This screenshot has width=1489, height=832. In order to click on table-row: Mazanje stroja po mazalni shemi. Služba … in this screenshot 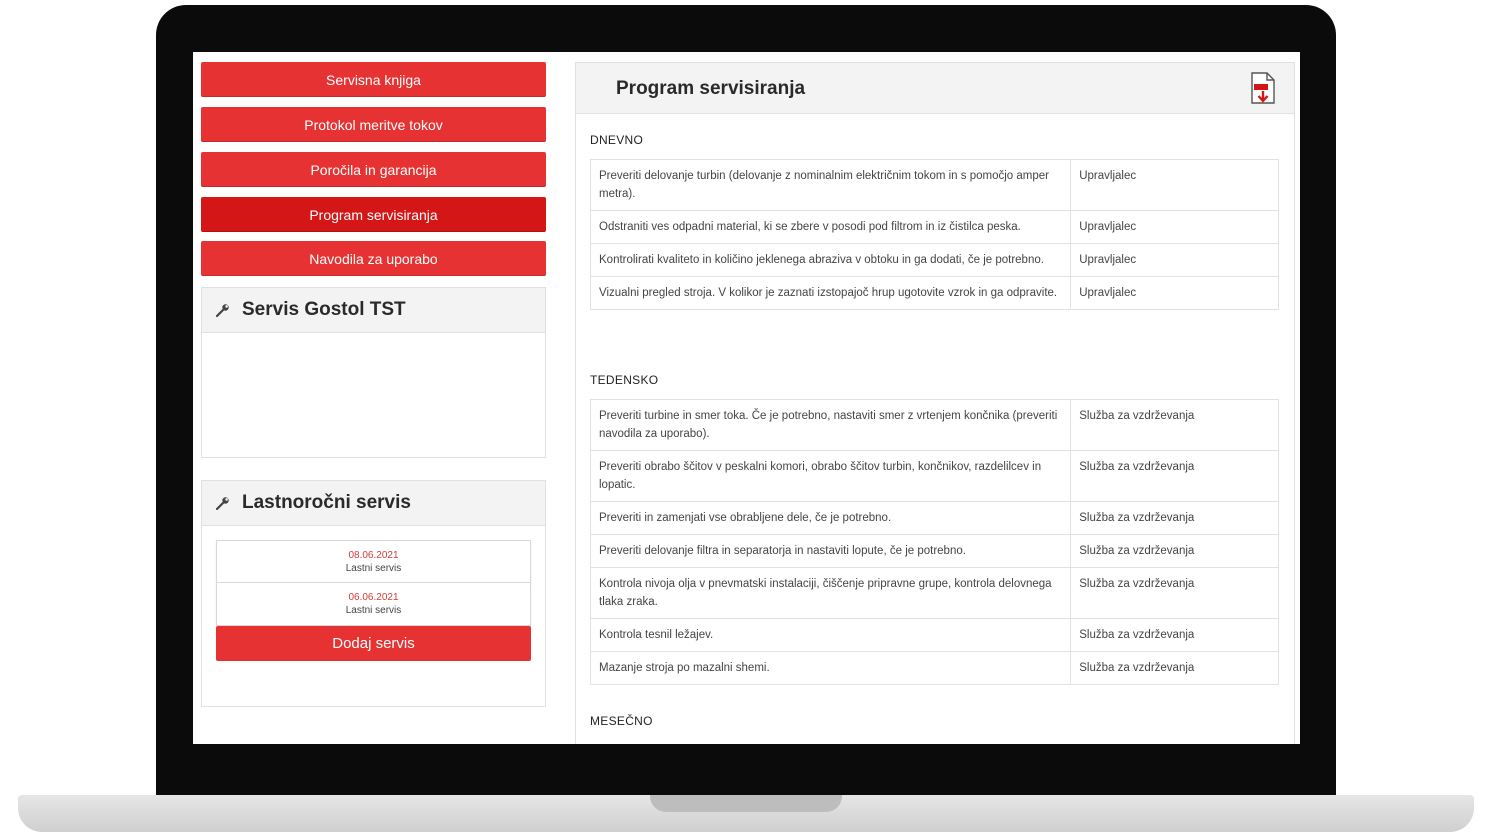, I will do `click(934, 668)`.